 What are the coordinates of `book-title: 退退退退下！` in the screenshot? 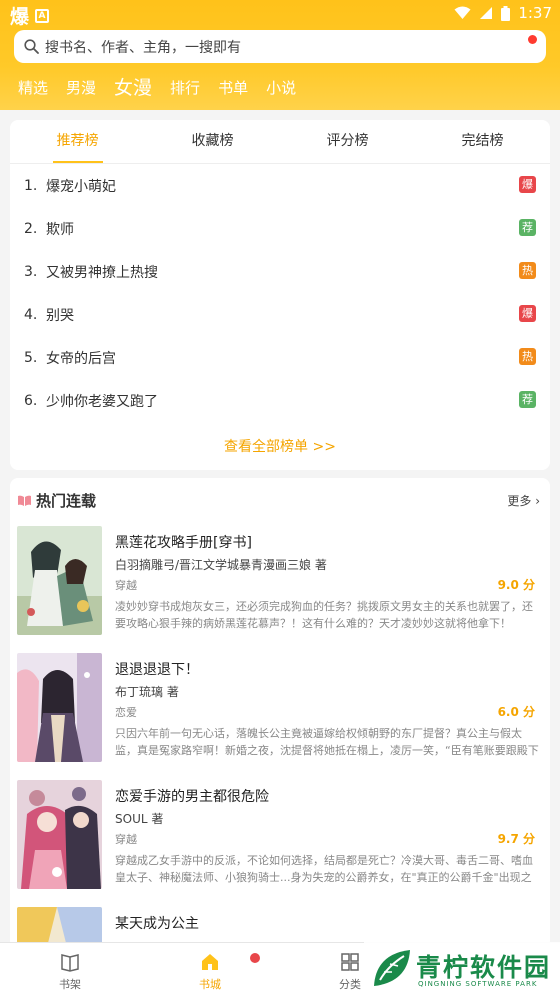 It's located at (157, 670).